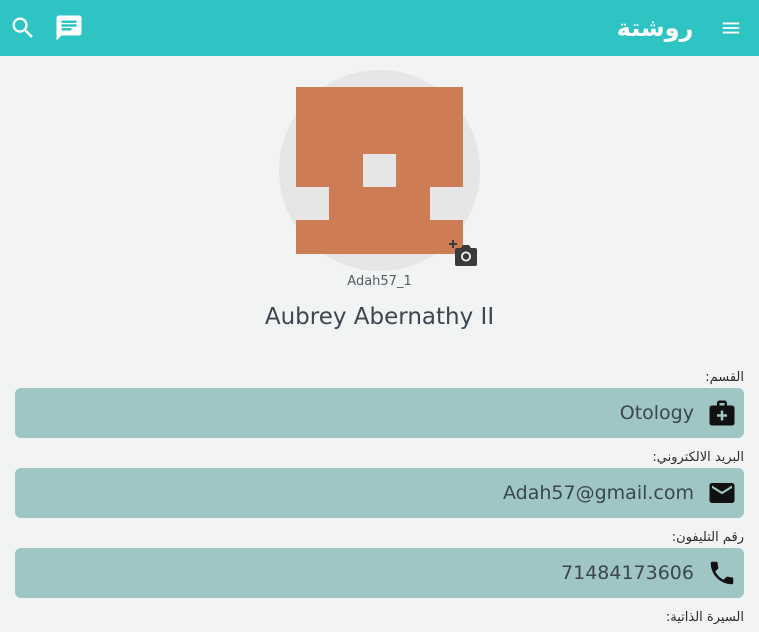 Image resolution: width=759 pixels, height=632 pixels. What do you see at coordinates (379, 413) in the screenshot?
I see `department-field: Otology` at bounding box center [379, 413].